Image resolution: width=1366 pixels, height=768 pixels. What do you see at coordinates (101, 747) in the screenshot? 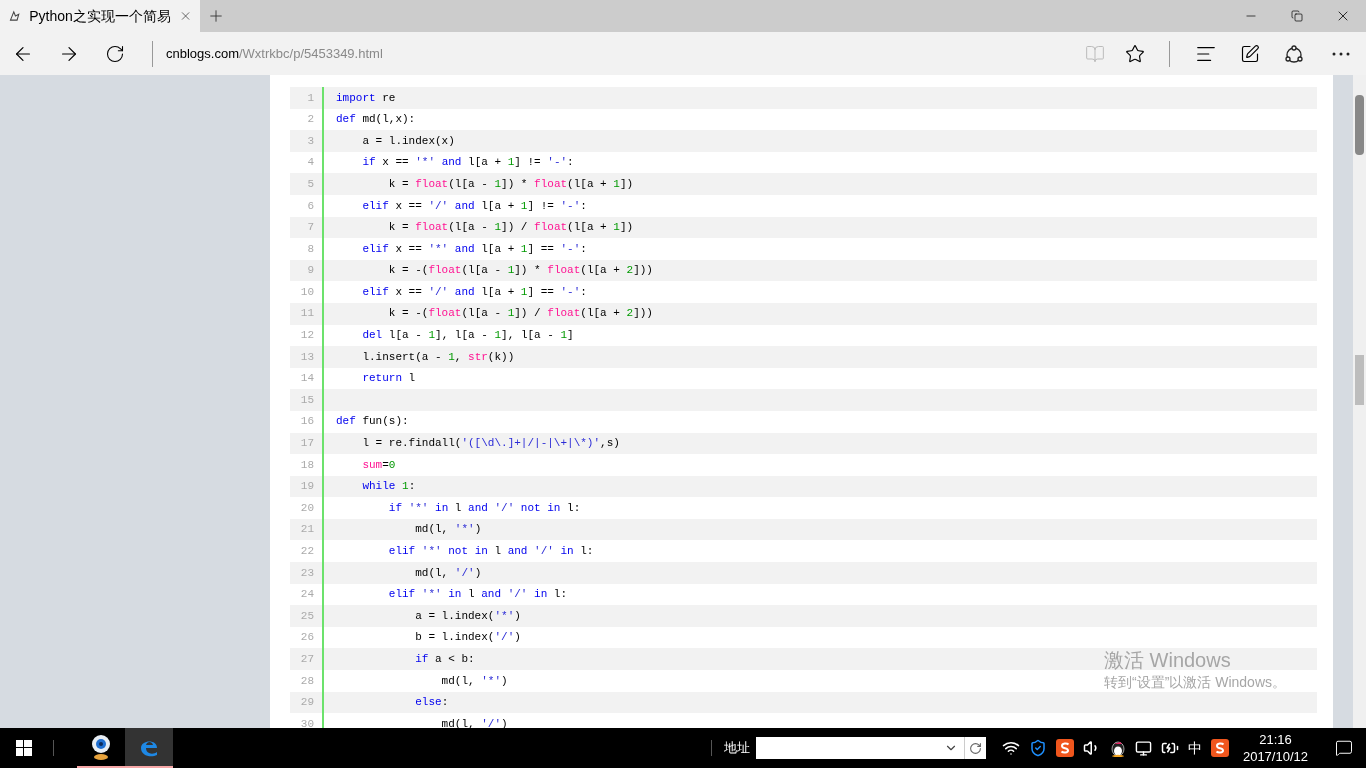
I see `webcam-icon` at bounding box center [101, 747].